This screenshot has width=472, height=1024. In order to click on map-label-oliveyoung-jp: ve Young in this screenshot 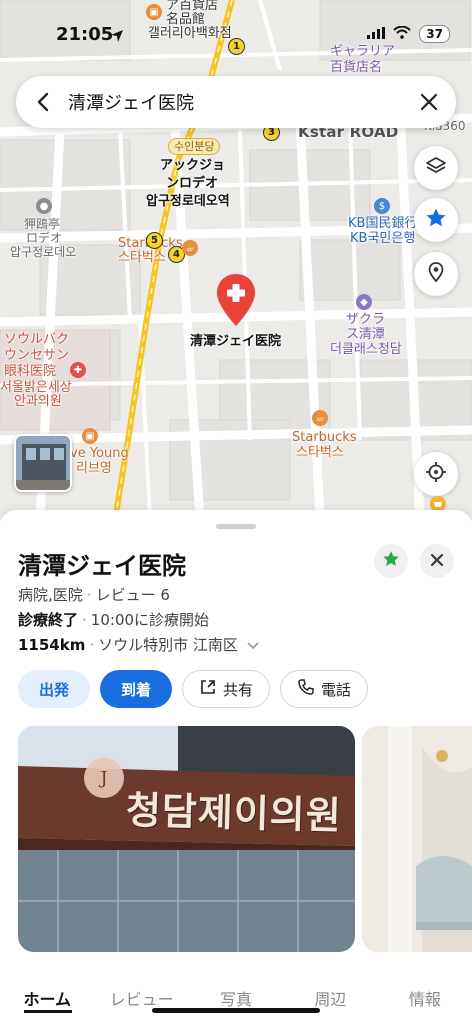, I will do `click(99, 453)`.